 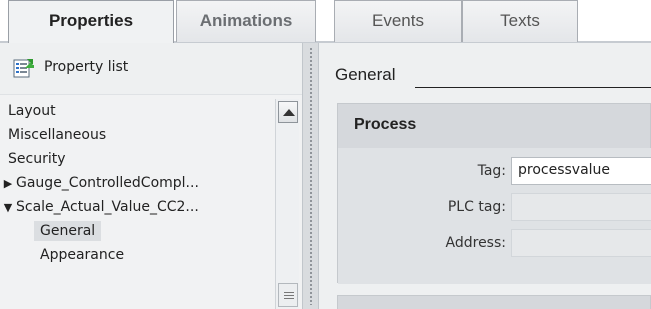 I want to click on property-list-icon, so click(x=23, y=68).